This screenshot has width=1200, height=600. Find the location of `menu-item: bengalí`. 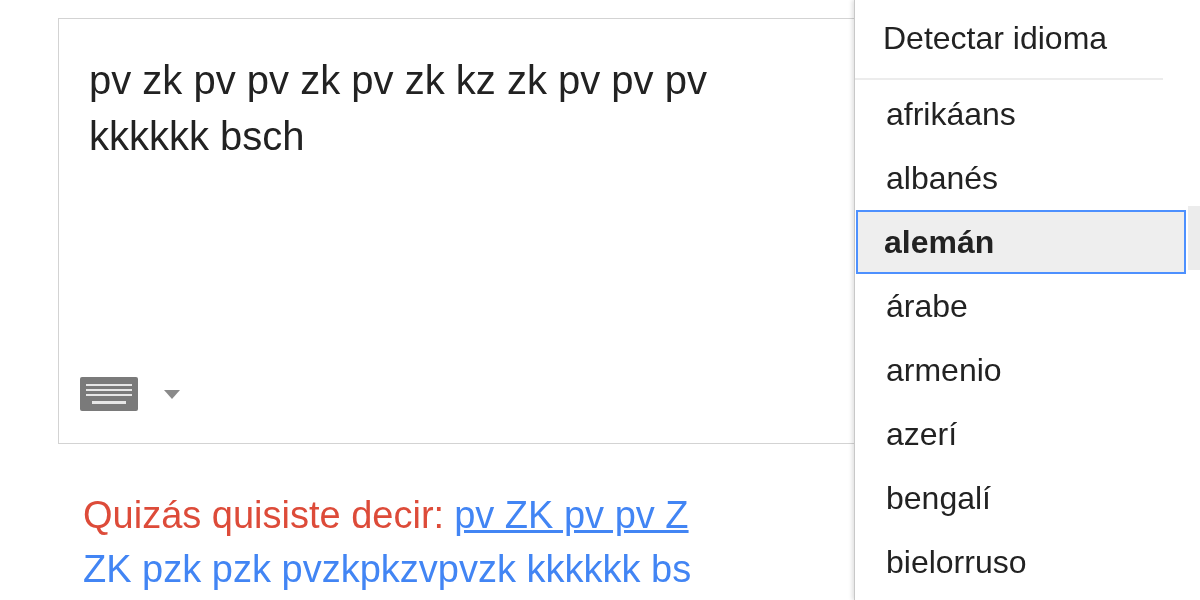

menu-item: bengalí is located at coordinates (1021, 498).